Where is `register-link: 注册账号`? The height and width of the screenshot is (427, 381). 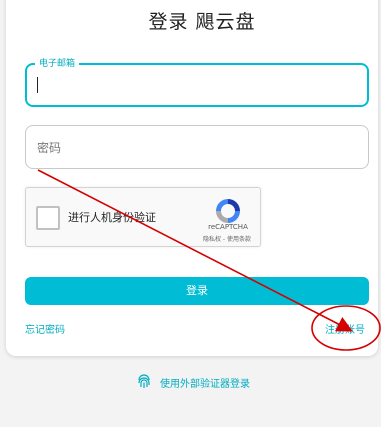 register-link: 注册账号 is located at coordinates (345, 328).